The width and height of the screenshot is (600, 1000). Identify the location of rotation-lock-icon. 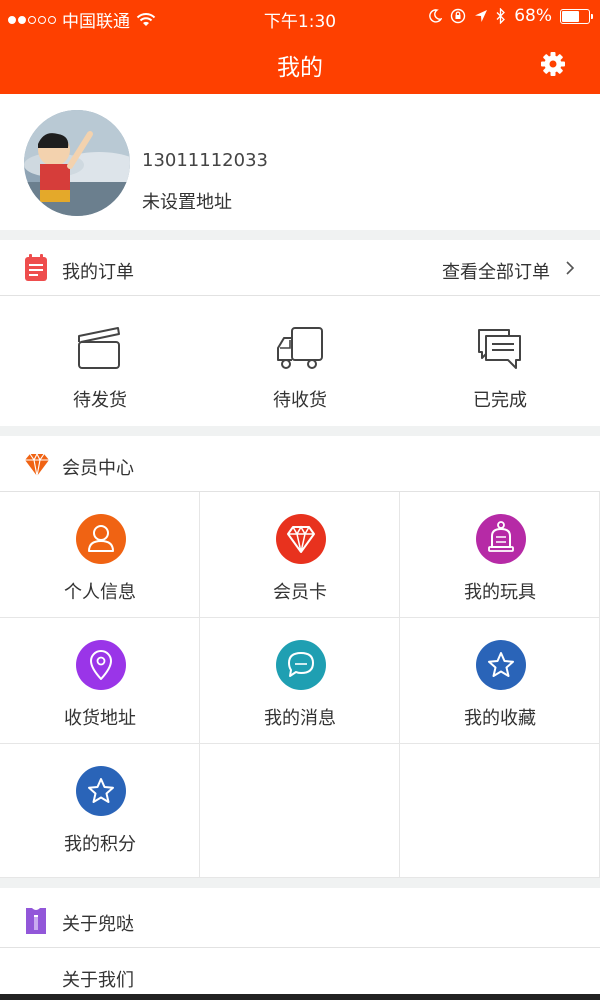
(458, 16).